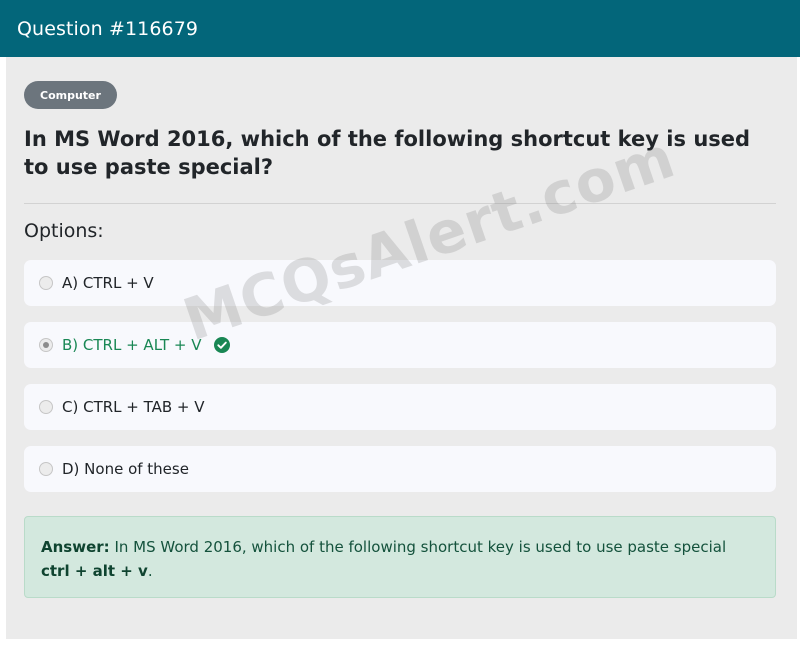 The image size is (800, 671). What do you see at coordinates (75, 547) in the screenshot?
I see `answer-prefix: Answer:` at bounding box center [75, 547].